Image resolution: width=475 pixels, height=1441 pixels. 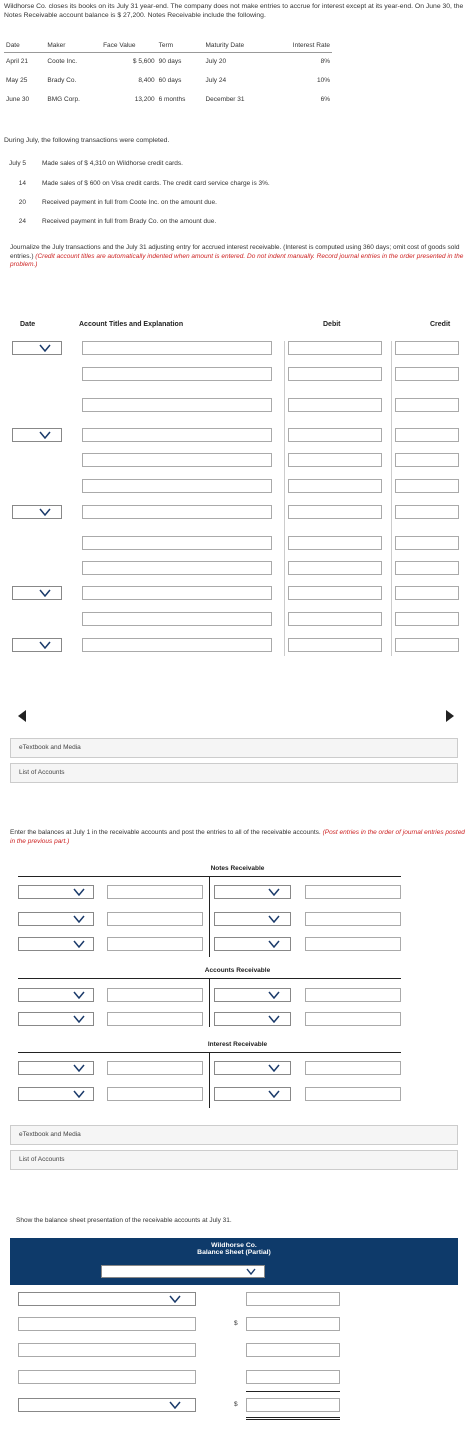 What do you see at coordinates (236, 1323) in the screenshot?
I see `dollar-sign: $` at bounding box center [236, 1323].